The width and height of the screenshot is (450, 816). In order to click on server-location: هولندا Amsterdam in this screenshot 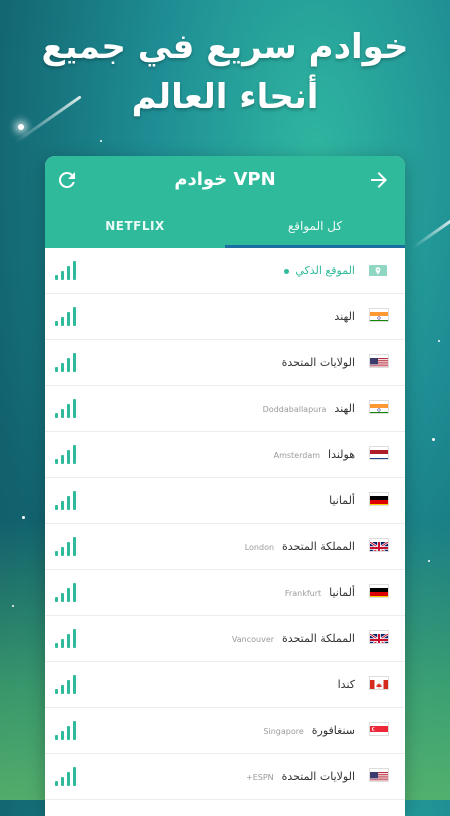, I will do `click(314, 455)`.